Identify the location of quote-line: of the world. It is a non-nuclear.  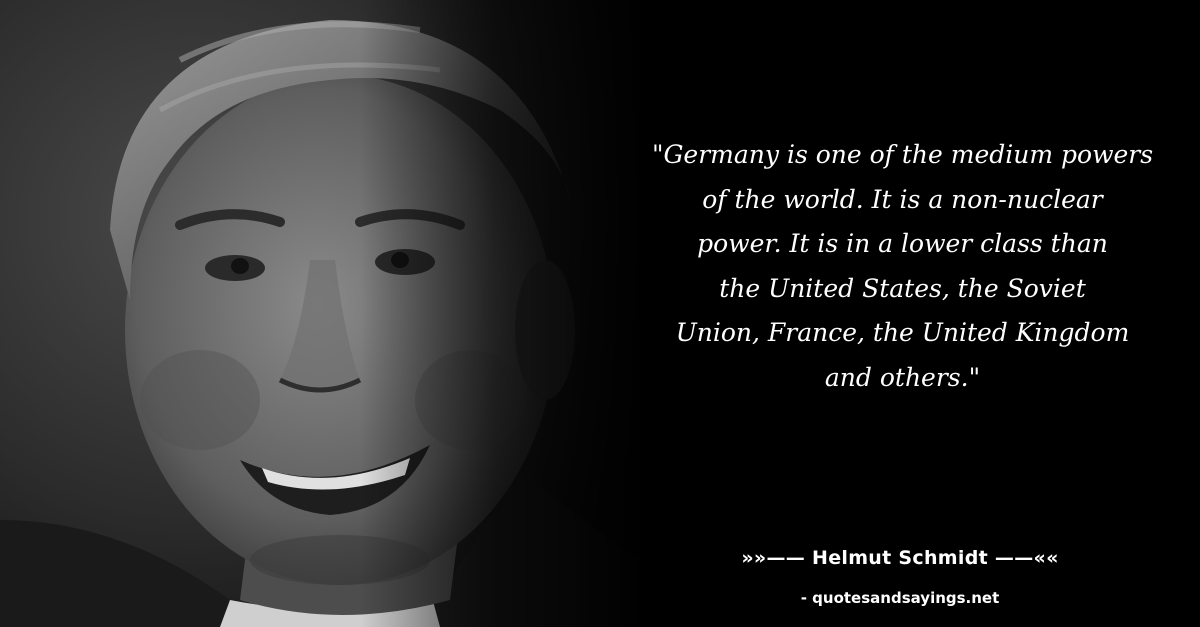
(902, 199).